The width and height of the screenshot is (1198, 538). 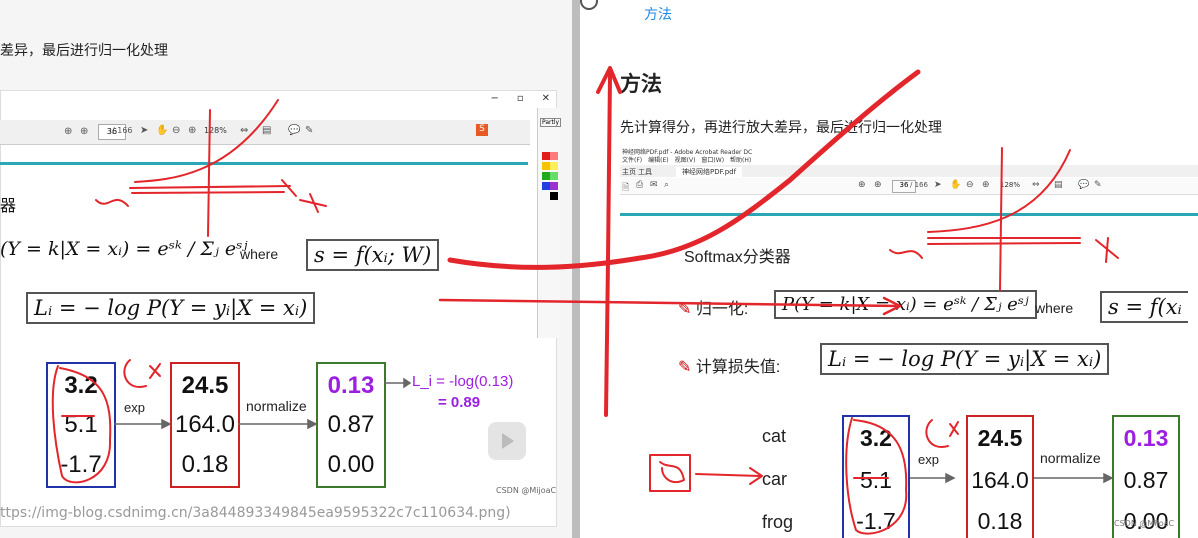 I want to click on ink-left-underline, so click(x=210, y=187).